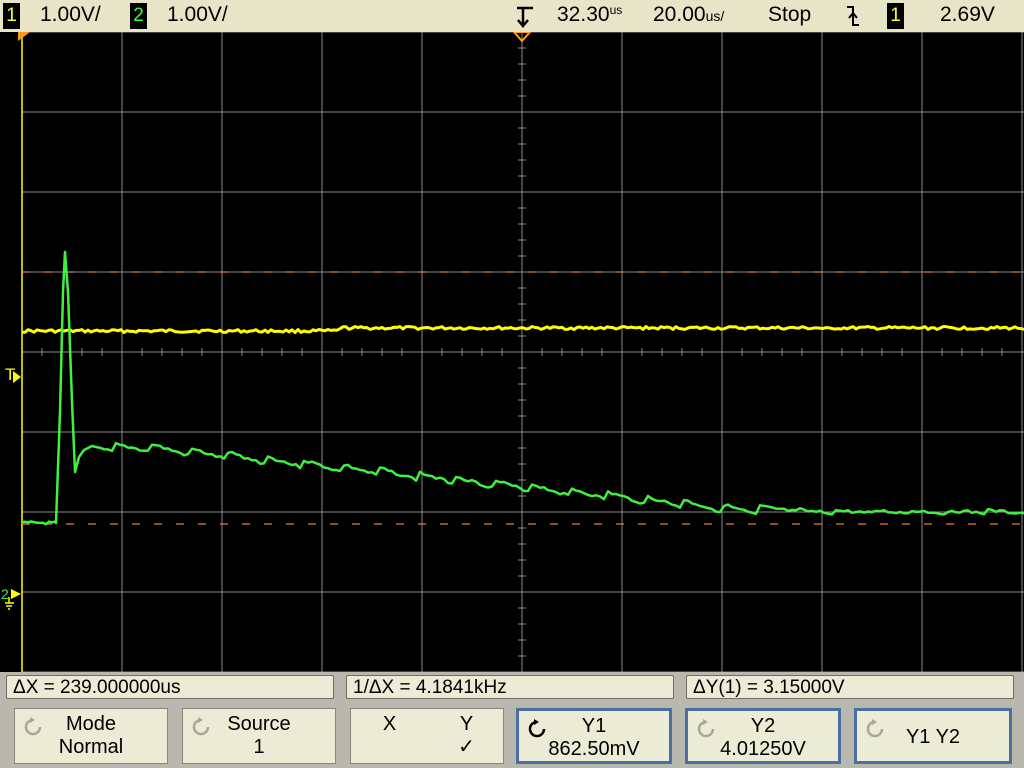 Image resolution: width=1024 pixels, height=768 pixels. Describe the element at coordinates (259, 747) in the screenshot. I see `source-value: 1` at that location.